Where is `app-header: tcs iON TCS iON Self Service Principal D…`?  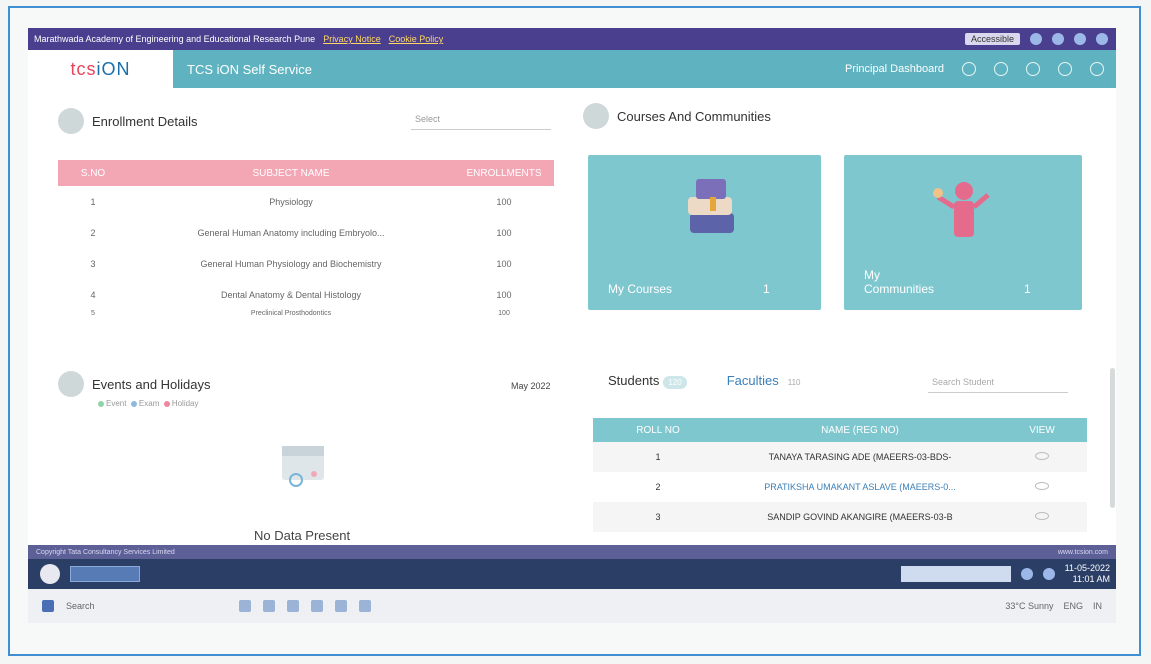 app-header: tcs iON TCS iON Self Service Principal D… is located at coordinates (572, 69).